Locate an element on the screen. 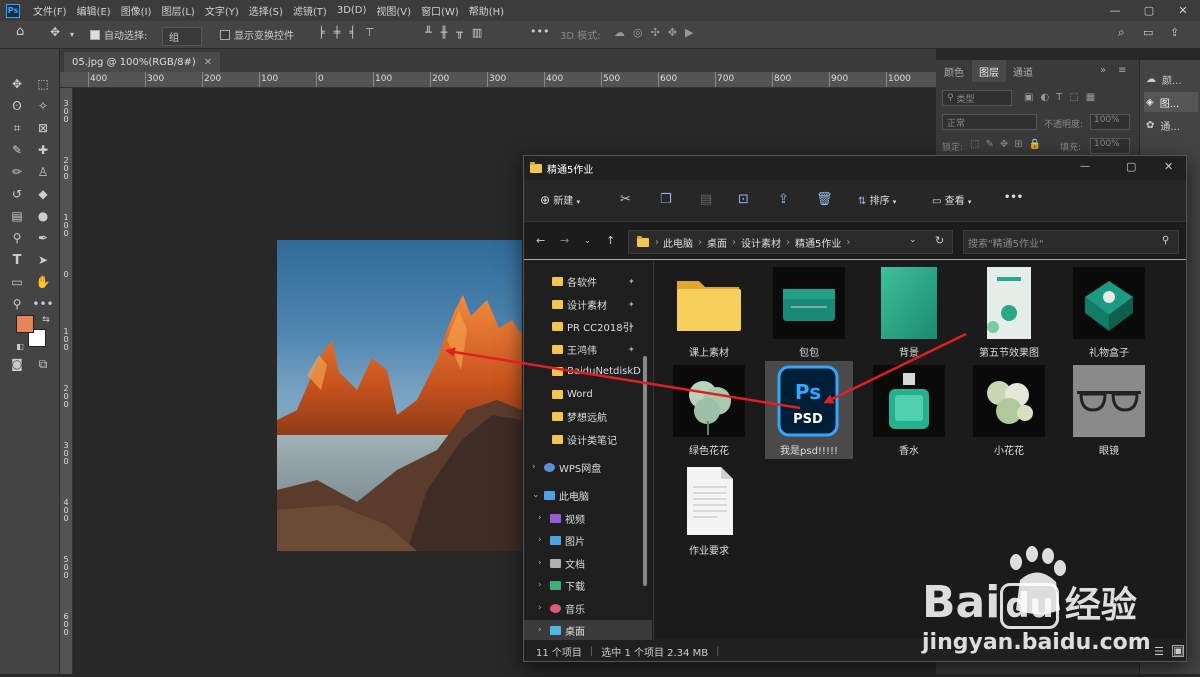 The height and width of the screenshot is (677, 1200). arrow-to-psd is located at coordinates (895, 368).